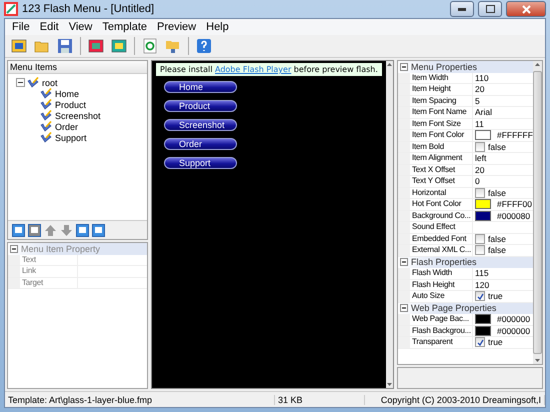 The height and width of the screenshot is (412, 550). What do you see at coordinates (217, 27) in the screenshot?
I see `menu-item: Help` at bounding box center [217, 27].